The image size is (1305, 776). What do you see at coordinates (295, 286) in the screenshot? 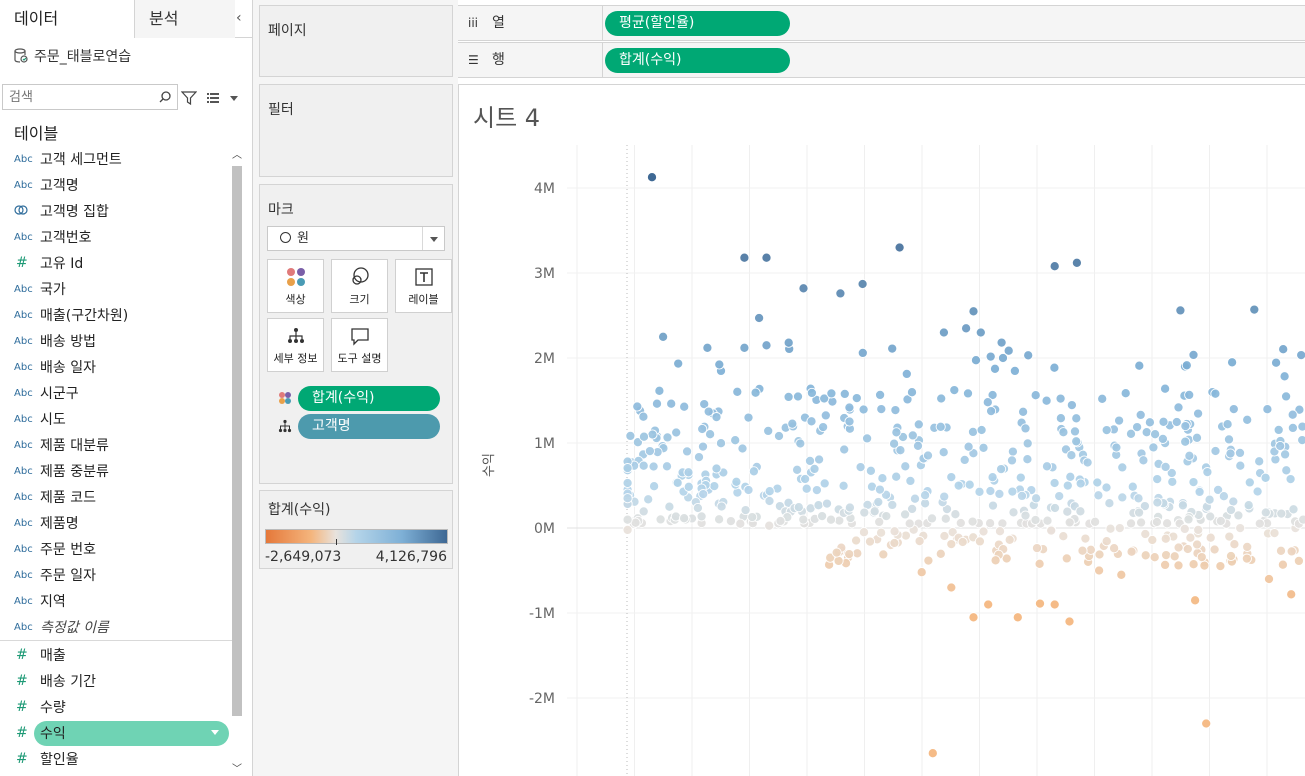
I see `color-button: 색상` at bounding box center [295, 286].